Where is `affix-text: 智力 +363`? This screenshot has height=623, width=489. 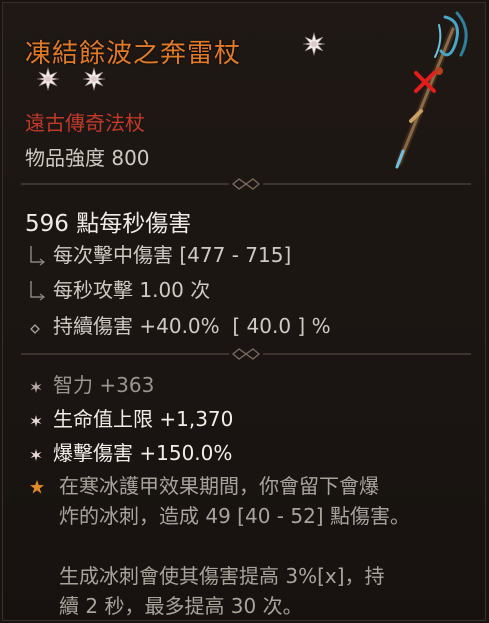 affix-text: 智力 +363 is located at coordinates (104, 385).